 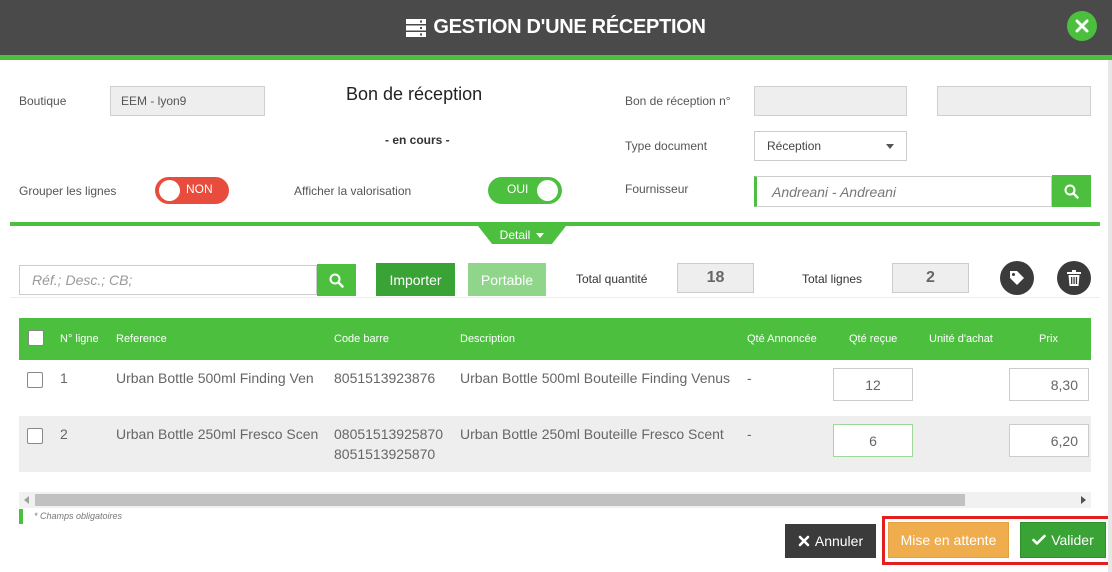 I want to click on column-header-code-barre: Code barre, so click(x=362, y=339).